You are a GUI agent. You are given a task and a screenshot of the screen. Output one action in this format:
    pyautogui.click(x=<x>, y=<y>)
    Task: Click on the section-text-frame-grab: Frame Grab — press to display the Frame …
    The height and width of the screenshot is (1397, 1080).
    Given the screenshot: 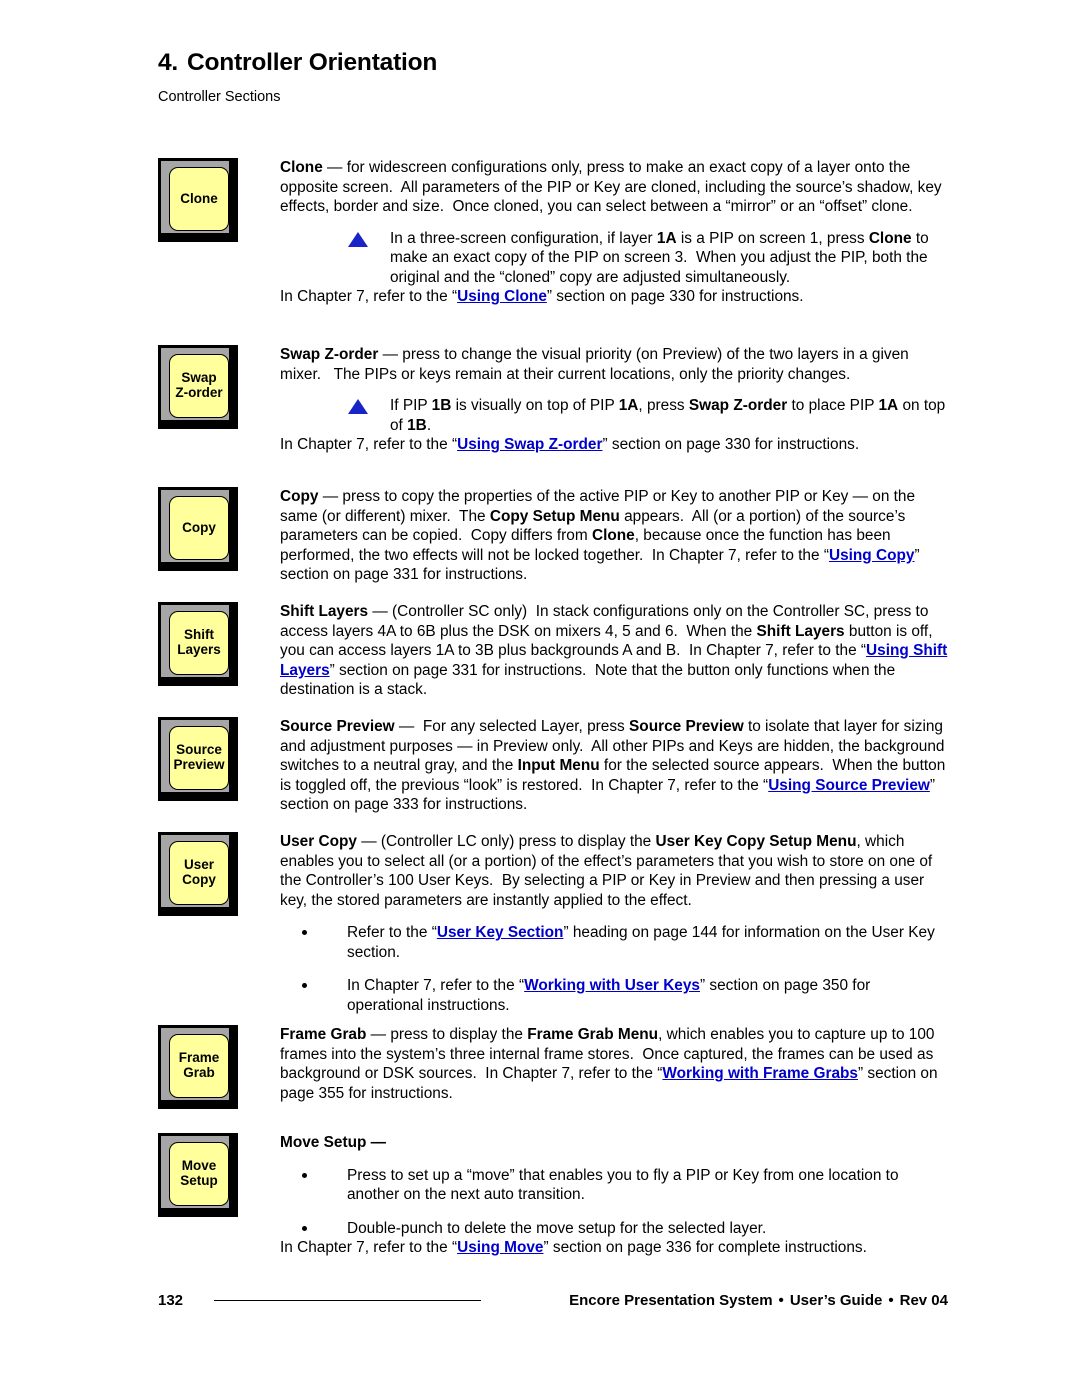 What is the action you would take?
    pyautogui.click(x=614, y=1064)
    